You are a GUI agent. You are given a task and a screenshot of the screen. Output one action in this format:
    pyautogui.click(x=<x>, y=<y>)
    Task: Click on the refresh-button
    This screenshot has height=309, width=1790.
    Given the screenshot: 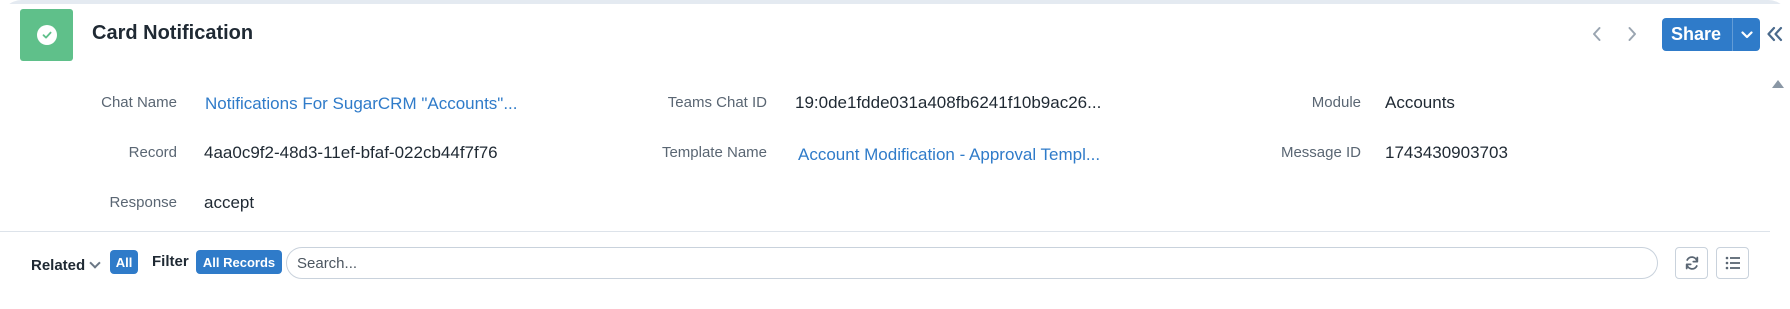 What is the action you would take?
    pyautogui.click(x=1691, y=263)
    